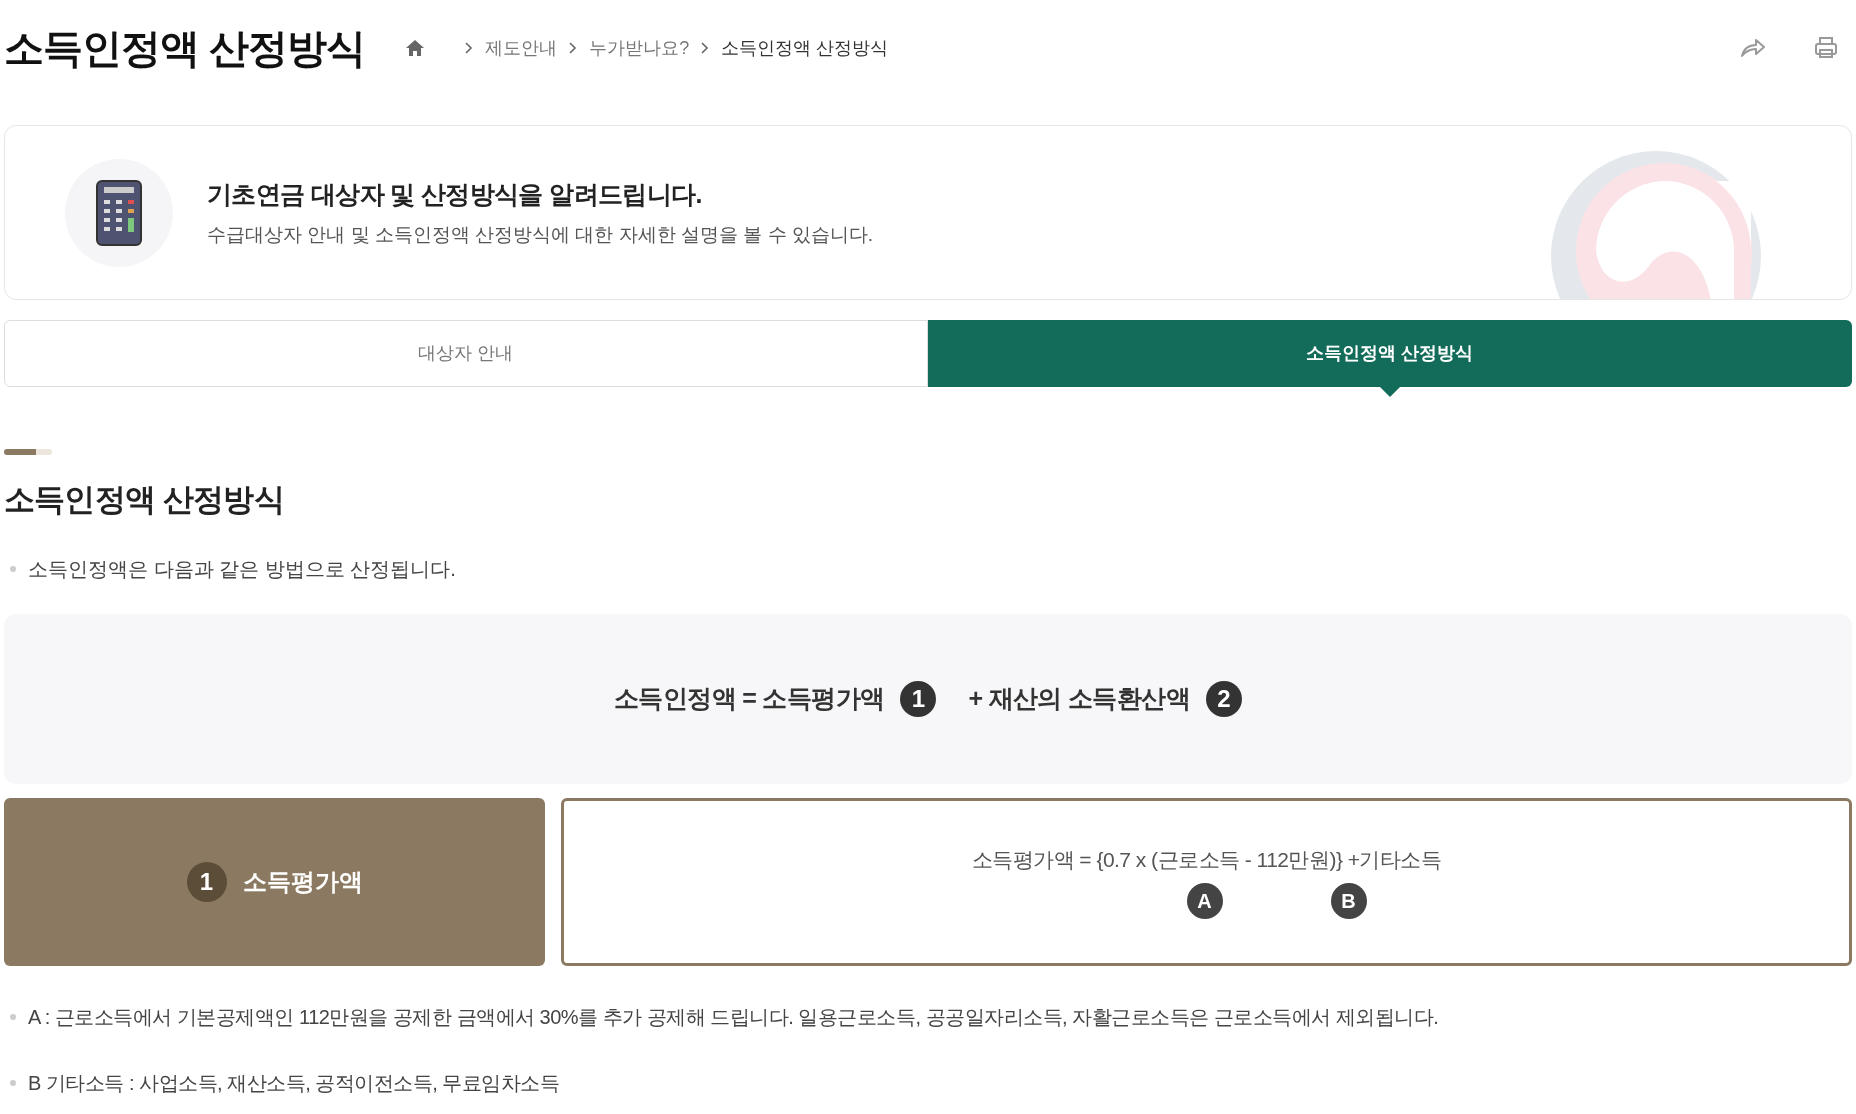 The image size is (1856, 1114). What do you see at coordinates (540, 235) in the screenshot?
I see `banner-description: 수급대상자 안내 및 소득인정액 산정방식에 대한 자세한 설명을 볼 수 있습니다.` at bounding box center [540, 235].